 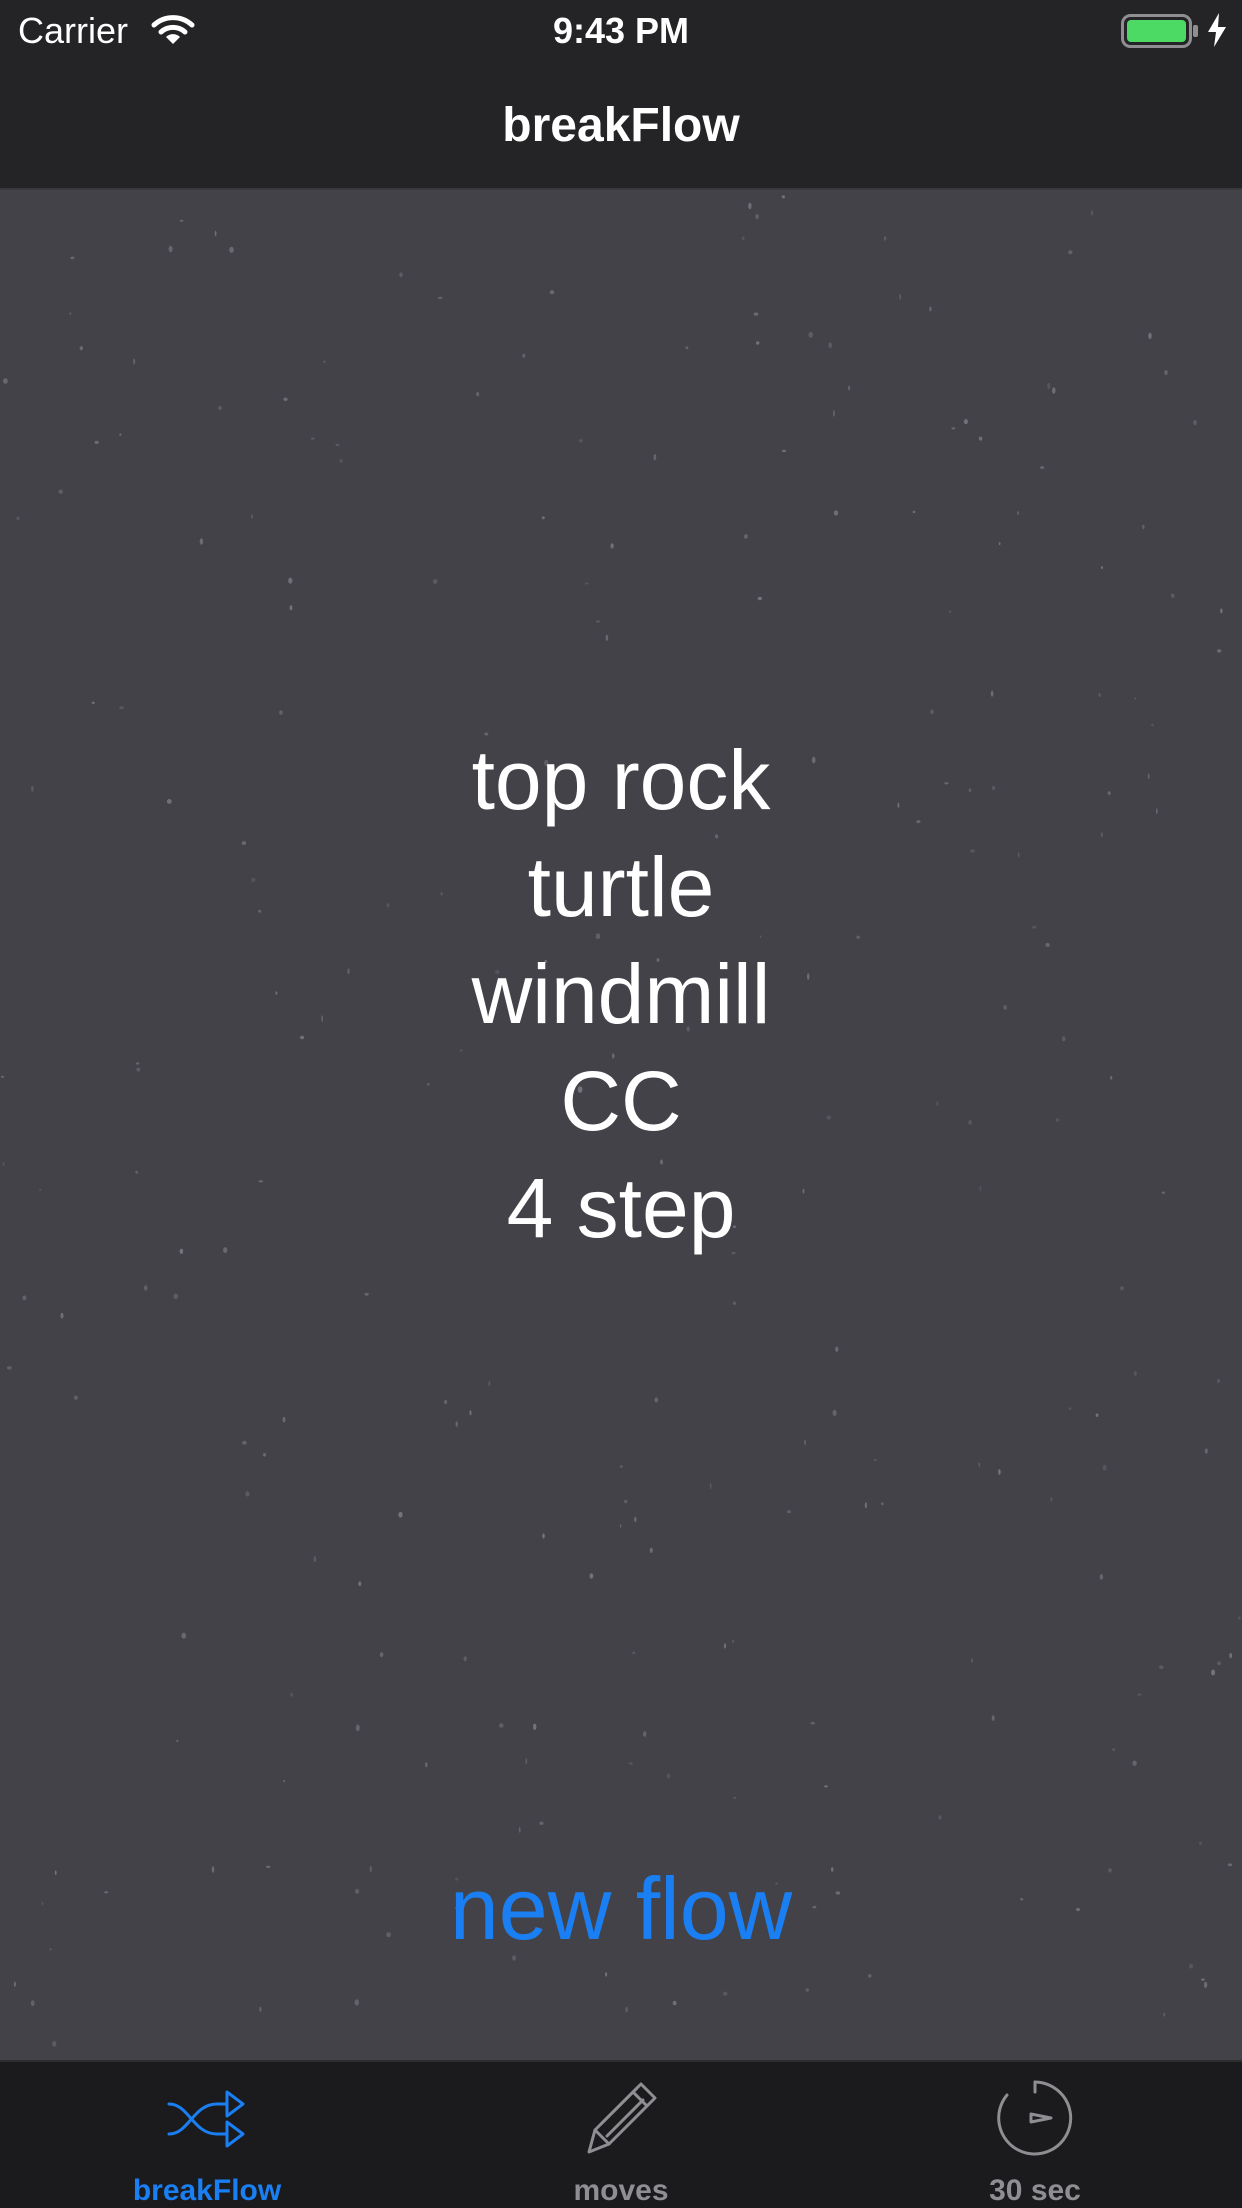 I want to click on flow-move-item: CC, so click(x=621, y=1101).